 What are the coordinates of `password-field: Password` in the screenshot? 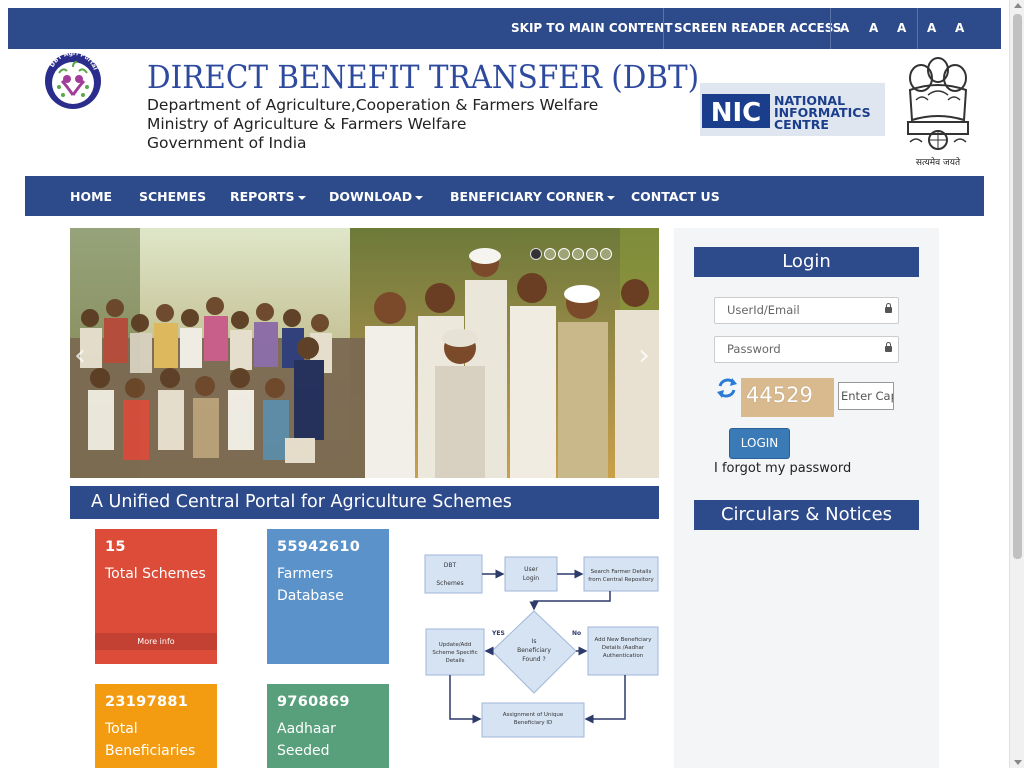 It's located at (806, 349).